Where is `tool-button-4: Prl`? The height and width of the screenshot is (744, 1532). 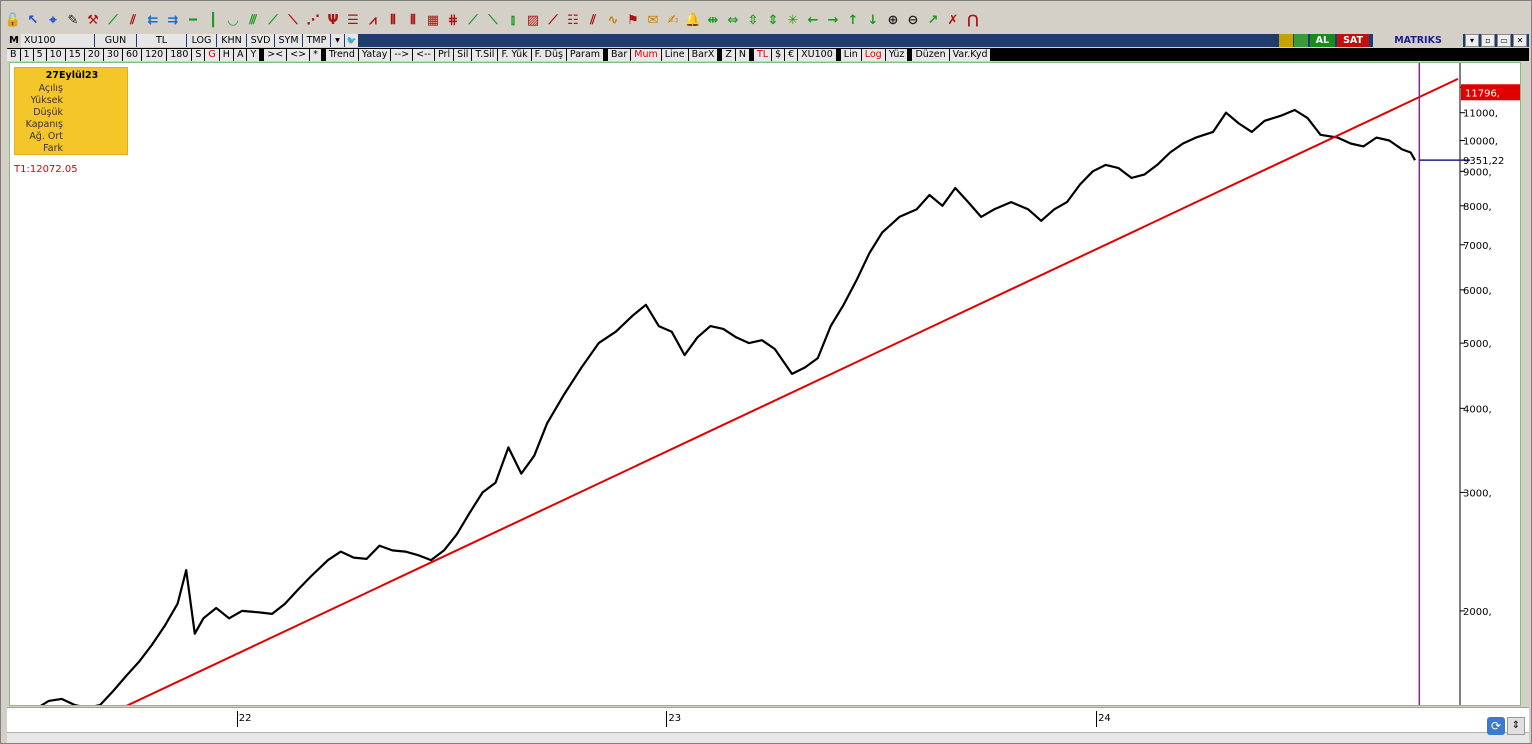
tool-button-4: Prl is located at coordinates (444, 54).